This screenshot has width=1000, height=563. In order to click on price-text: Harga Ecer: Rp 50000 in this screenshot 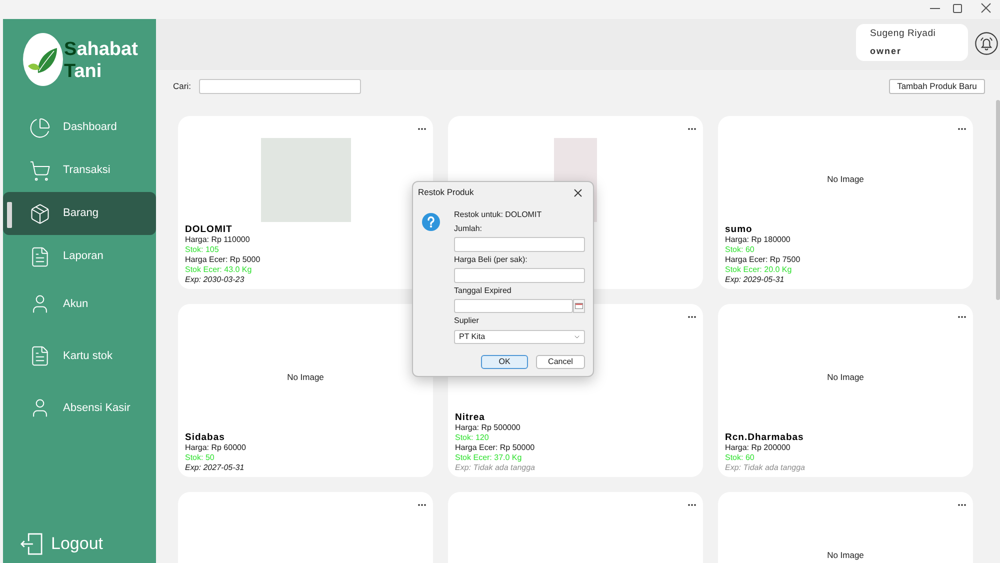, I will do `click(495, 448)`.